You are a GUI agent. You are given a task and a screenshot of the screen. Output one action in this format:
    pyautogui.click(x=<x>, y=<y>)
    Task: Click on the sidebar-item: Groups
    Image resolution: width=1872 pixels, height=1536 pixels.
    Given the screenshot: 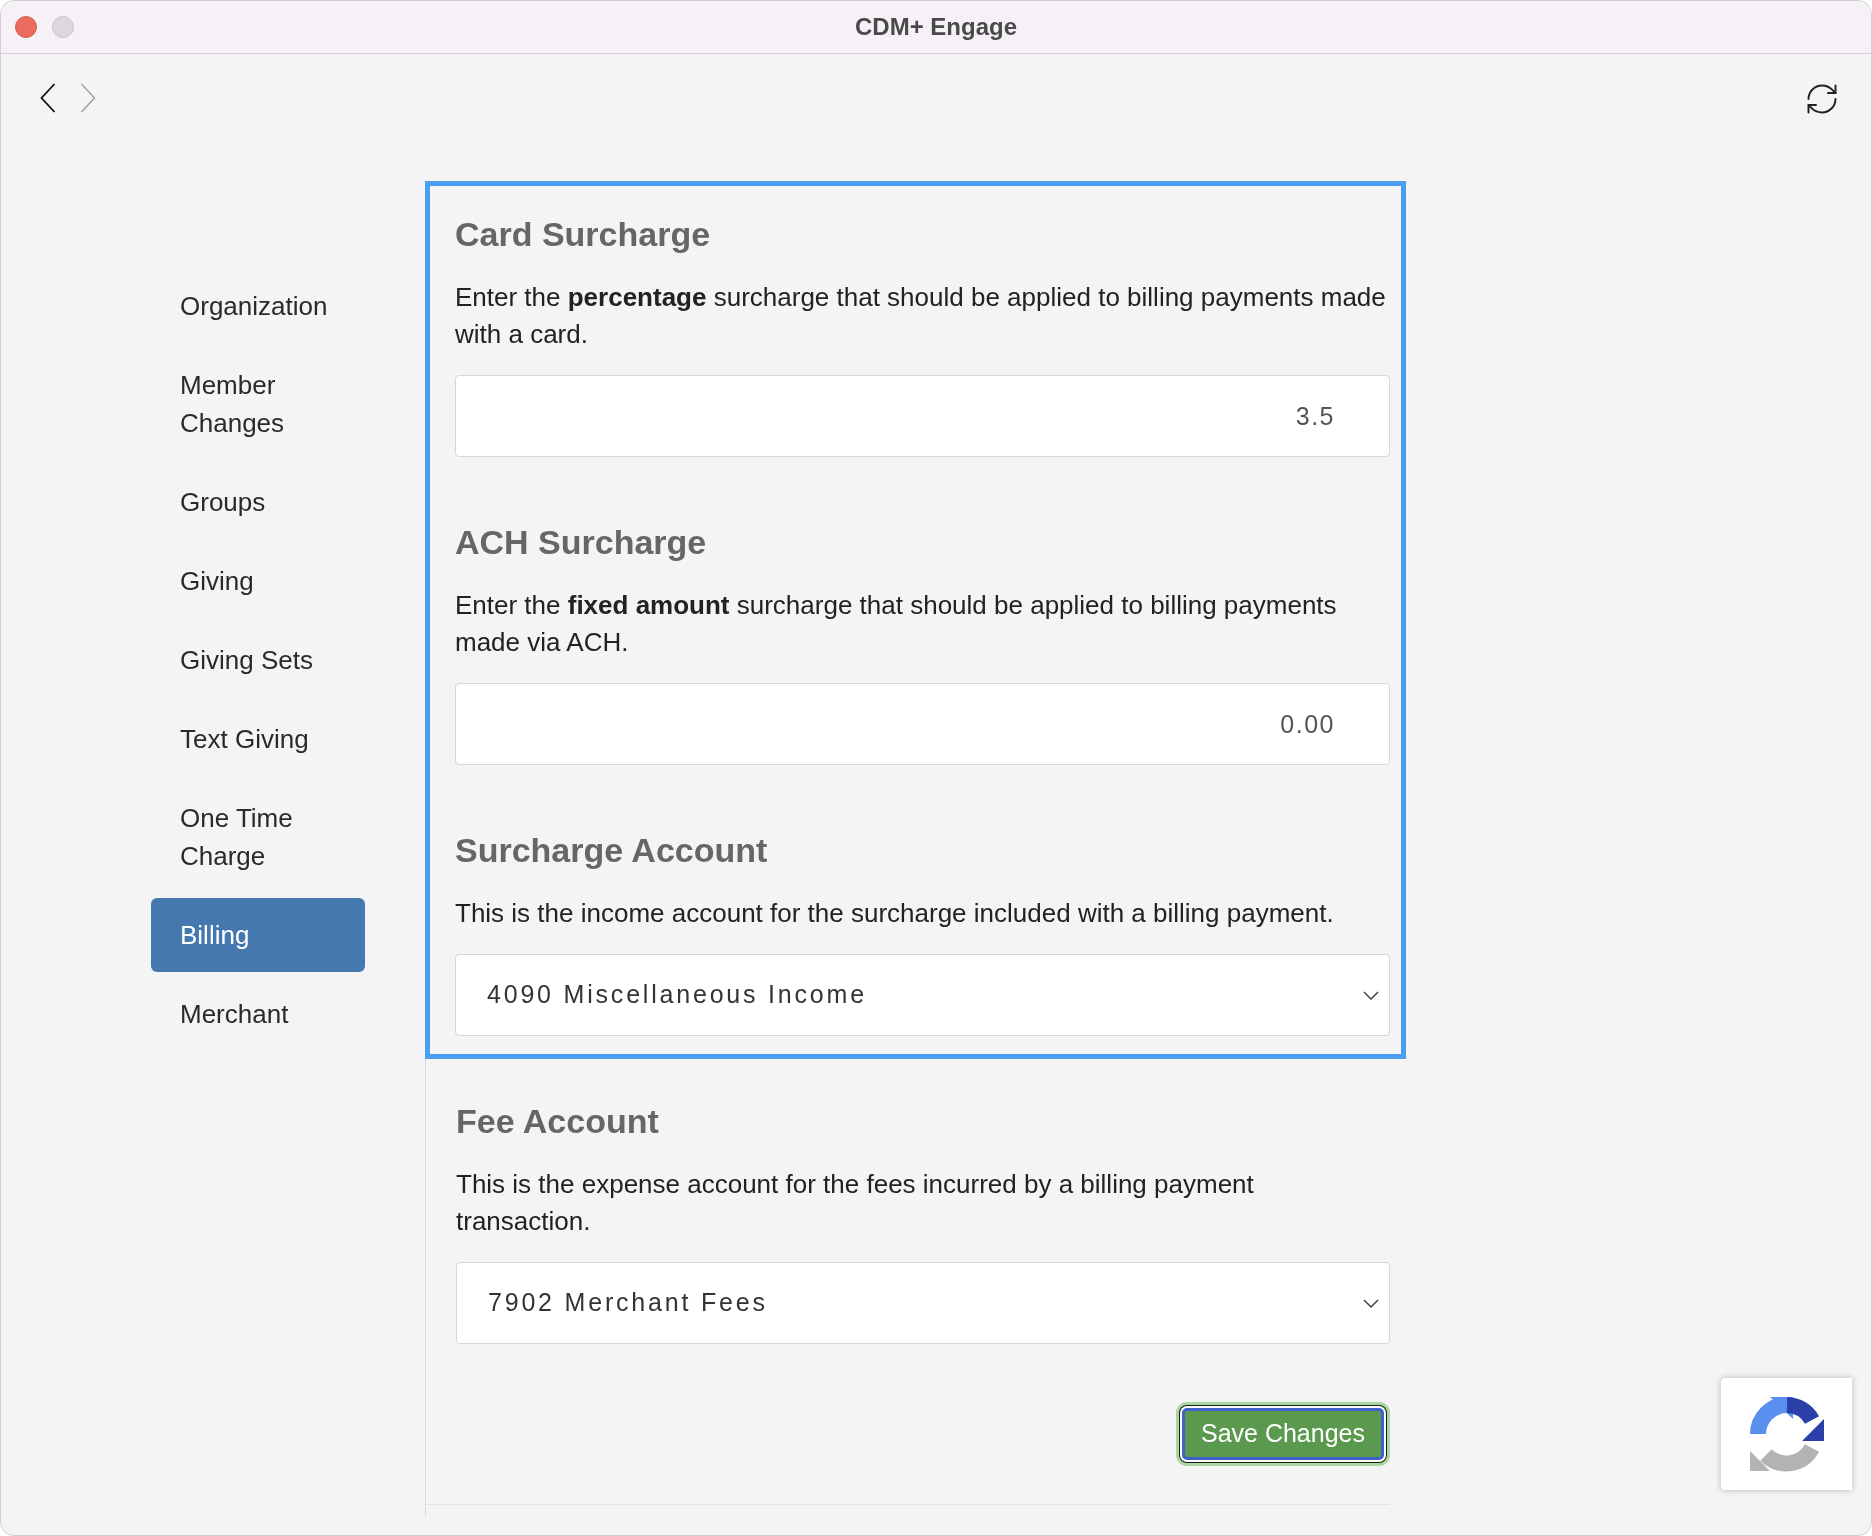 What is the action you would take?
    pyautogui.click(x=258, y=502)
    